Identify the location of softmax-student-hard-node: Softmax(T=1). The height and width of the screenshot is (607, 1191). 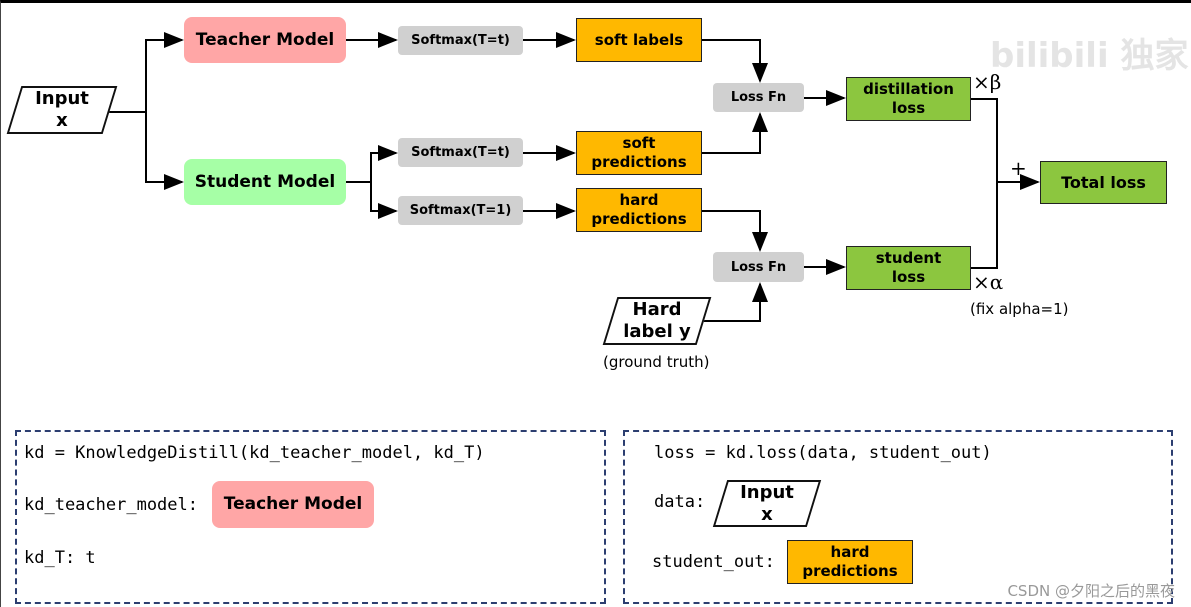
(460, 210).